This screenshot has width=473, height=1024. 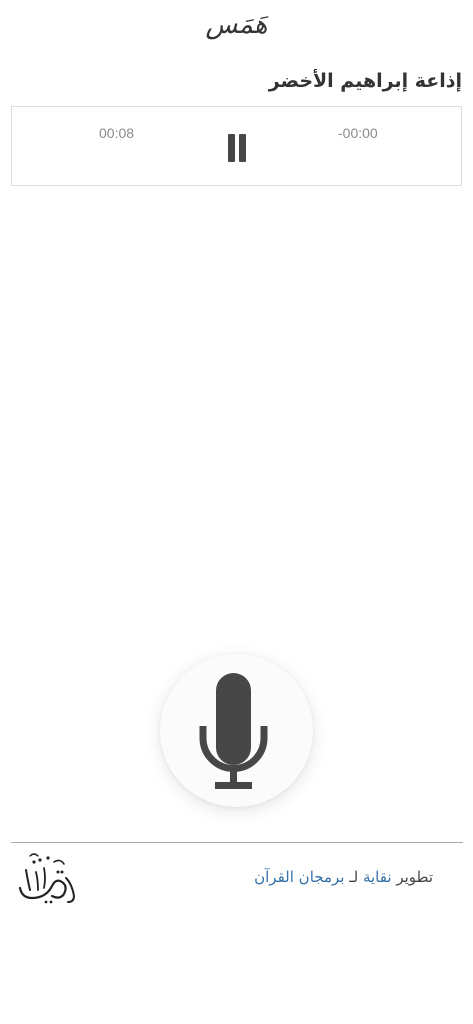 What do you see at coordinates (414, 877) in the screenshot?
I see `credit-prefix: تطوير` at bounding box center [414, 877].